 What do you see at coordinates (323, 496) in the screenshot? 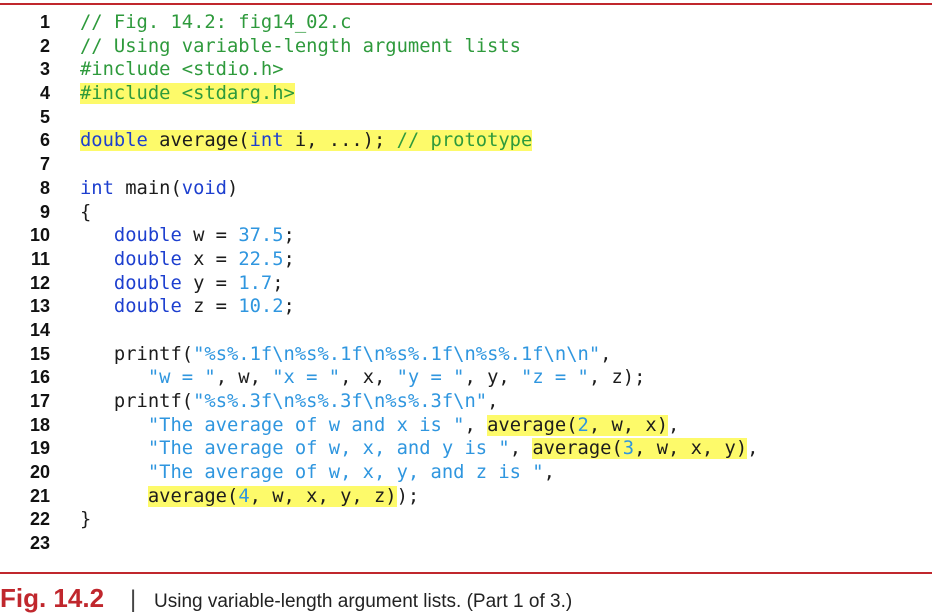
I see `highlighted-code-token: , w, x, y, z)` at bounding box center [323, 496].